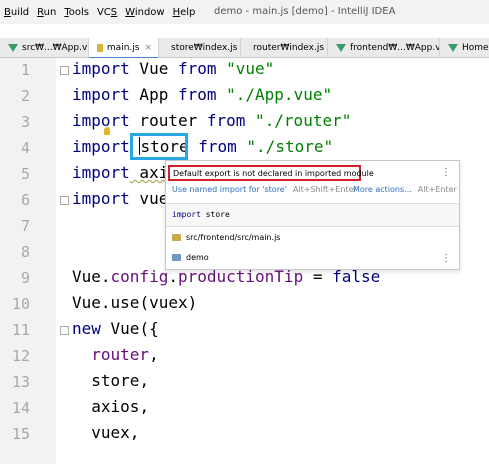 The width and height of the screenshot is (489, 464). Describe the element at coordinates (176, 237) in the screenshot. I see `folder-icon` at that location.